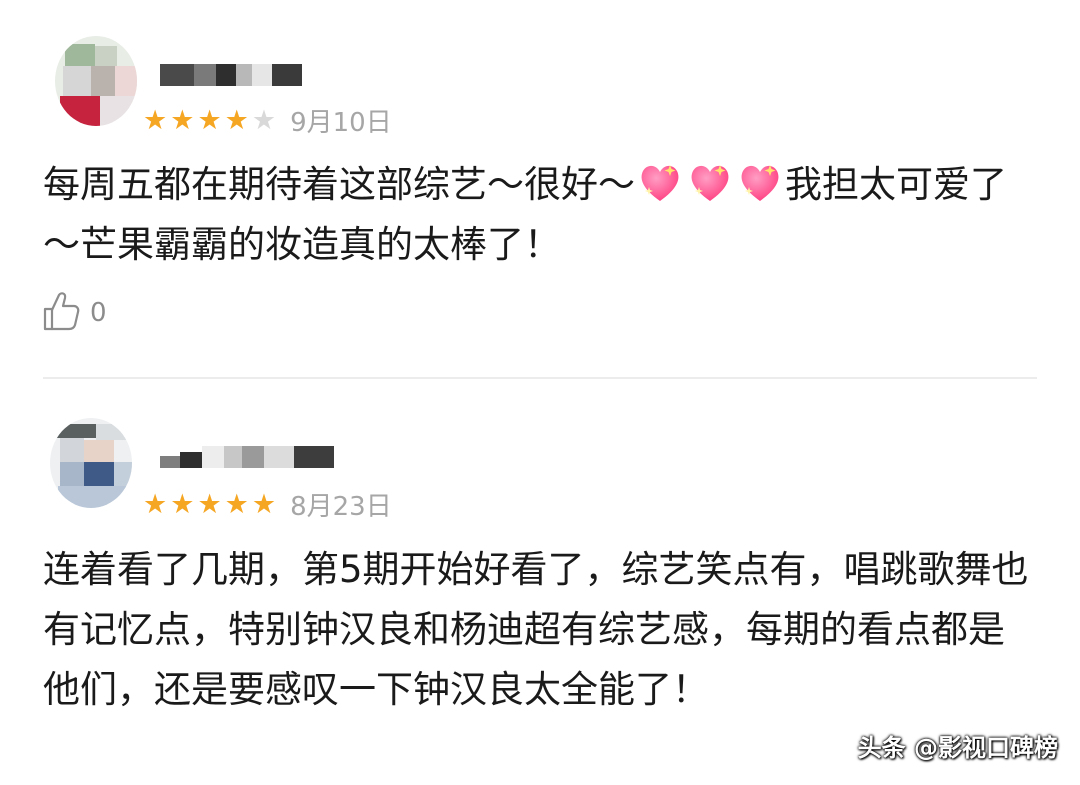 The width and height of the screenshot is (1080, 785). I want to click on review-text-part: 每周五都在期待着这部综艺～很好～, so click(339, 184).